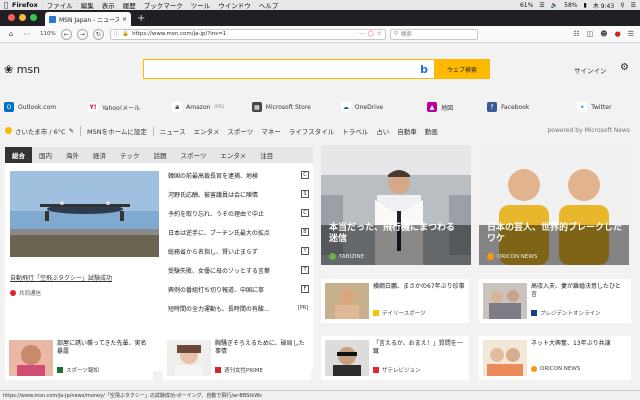 This screenshot has height=400, width=640. What do you see at coordinates (163, 5) in the screenshot?
I see `menu-bookmarks: ブックマーク` at bounding box center [163, 5].